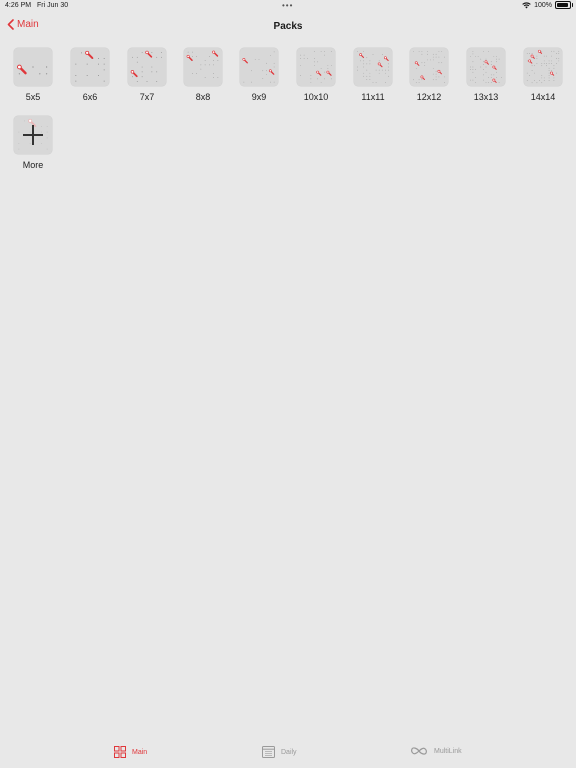 Image resolution: width=576 pixels, height=768 pixels. Describe the element at coordinates (33, 97) in the screenshot. I see `pack-label: 5x5` at that location.